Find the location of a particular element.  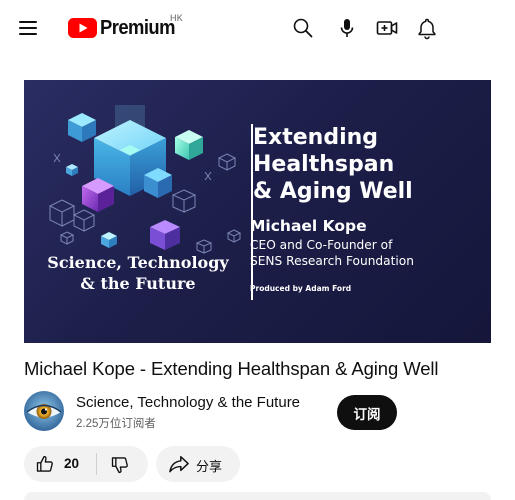

like-dislike-group: 20 is located at coordinates (86, 464).